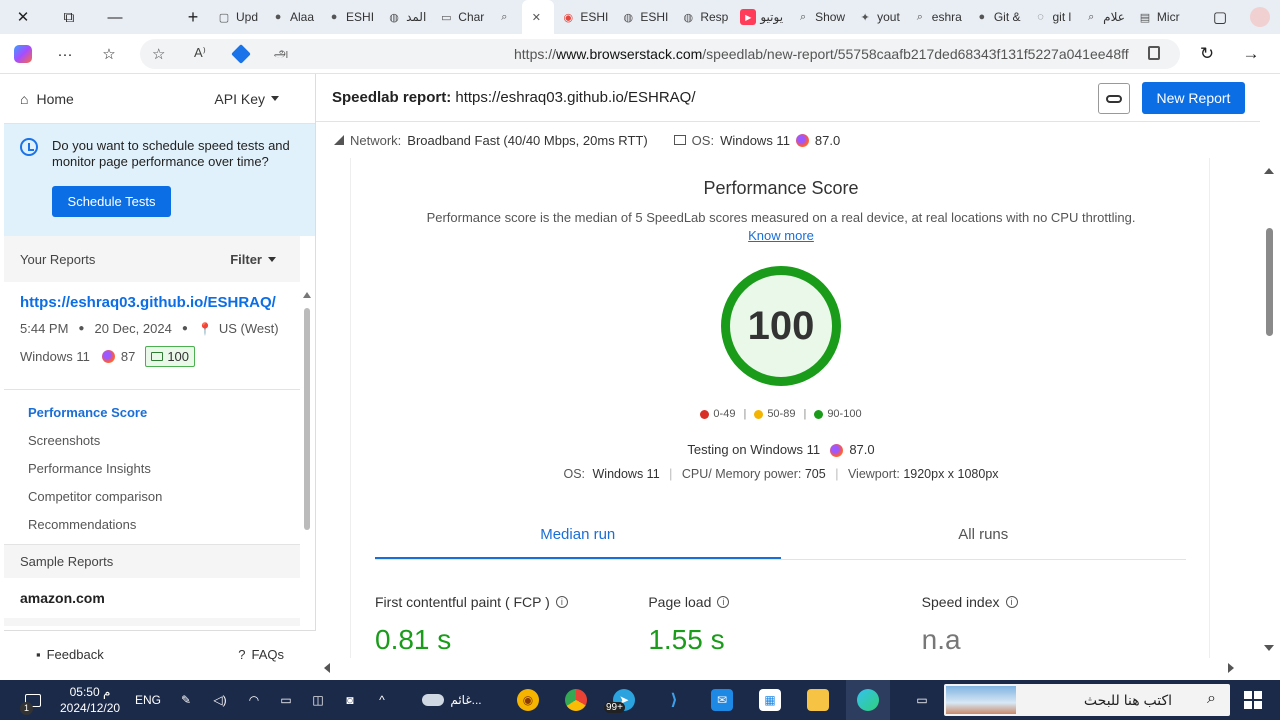 This screenshot has height=720, width=1280. What do you see at coordinates (674, 700) in the screenshot?
I see `vscode-app-icon: ⟩` at bounding box center [674, 700].